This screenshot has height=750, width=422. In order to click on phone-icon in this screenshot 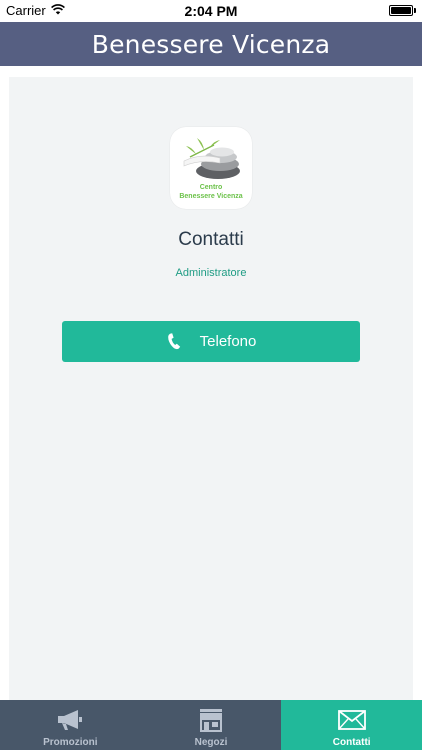, I will do `click(174, 342)`.